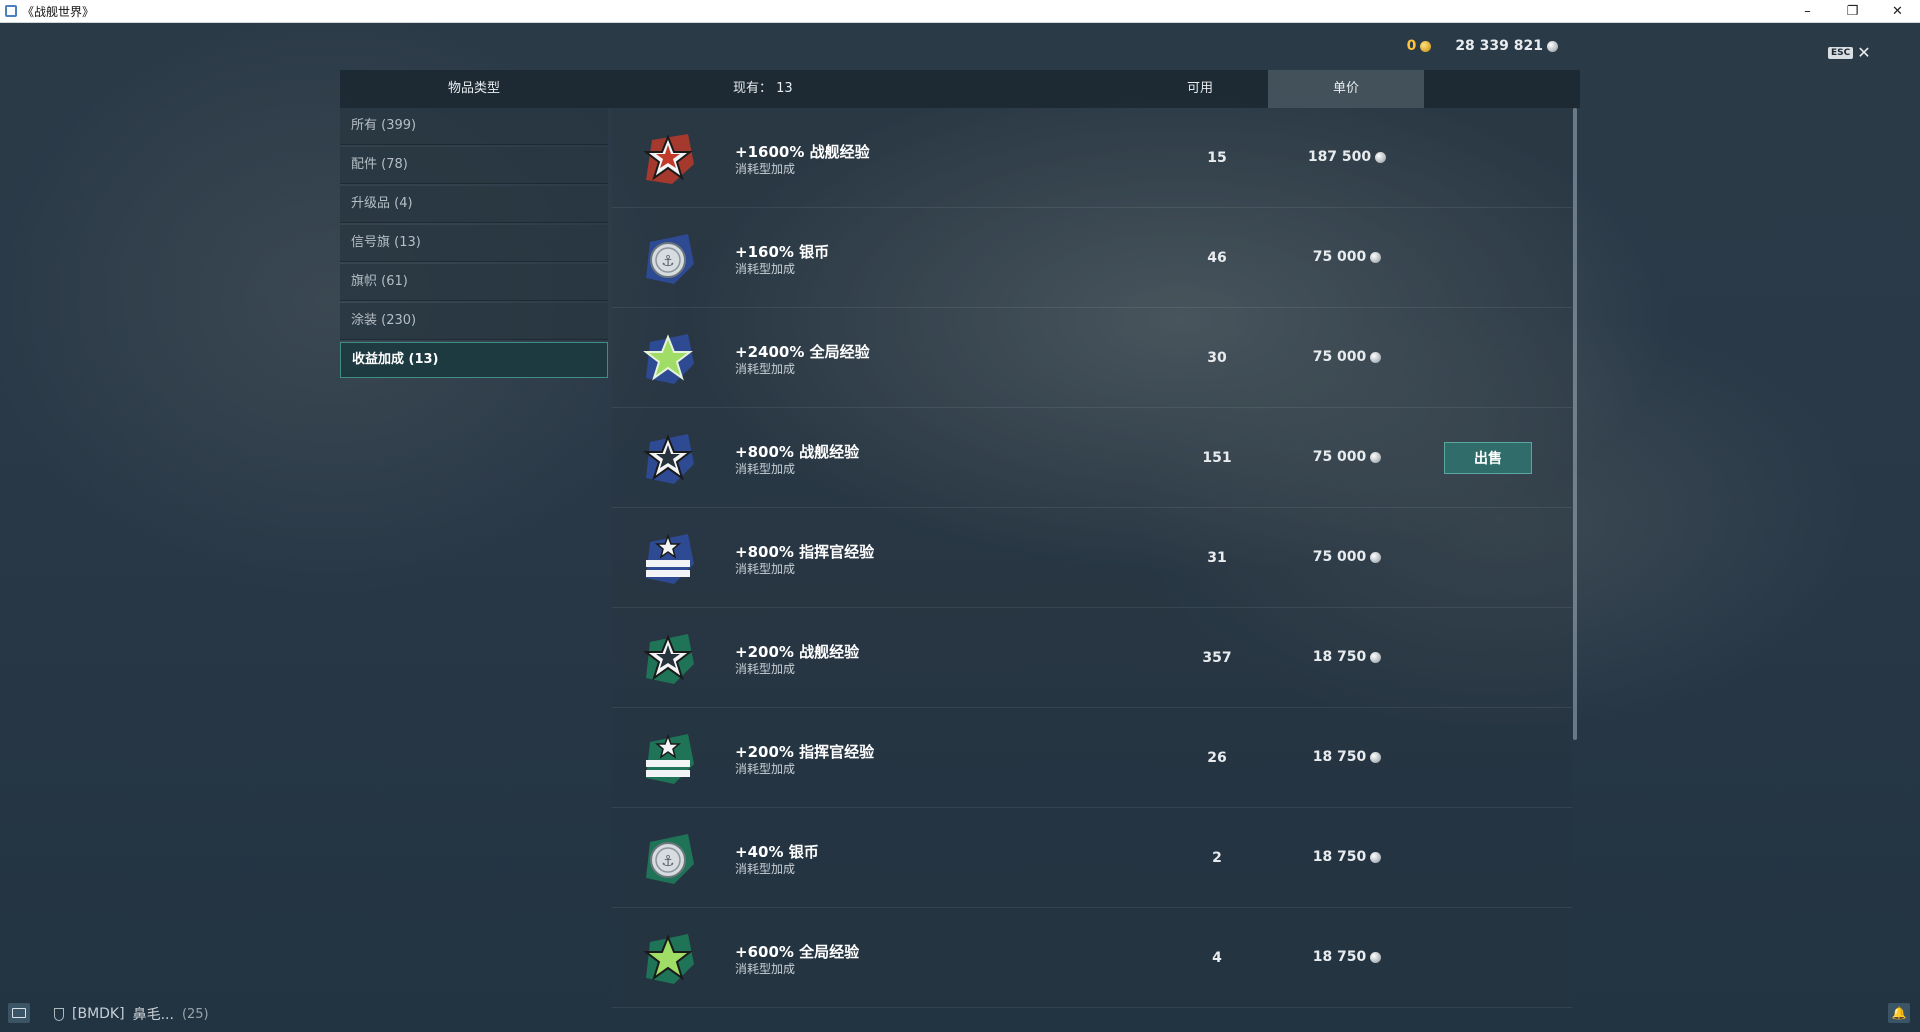  Describe the element at coordinates (59, 1014) in the screenshot. I see `clan-shield-icon` at that location.